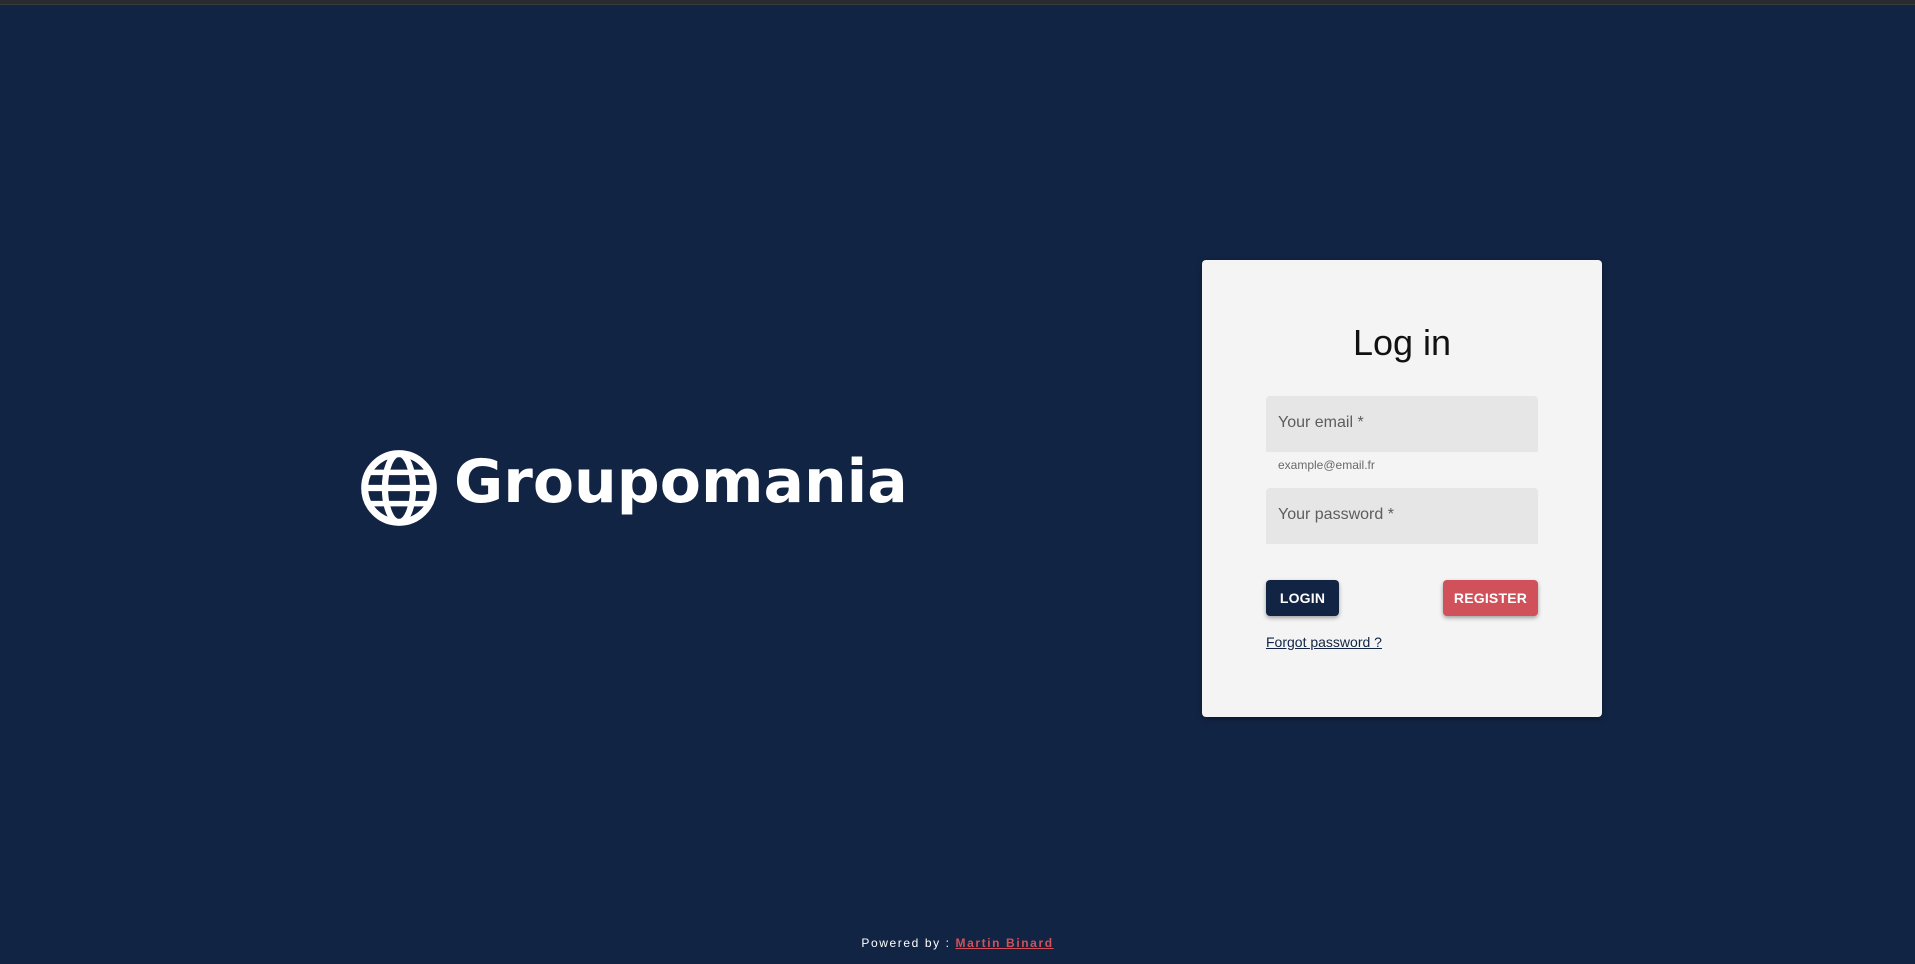 The image size is (1915, 964). Describe the element at coordinates (399, 488) in the screenshot. I see `globe-icon` at that location.